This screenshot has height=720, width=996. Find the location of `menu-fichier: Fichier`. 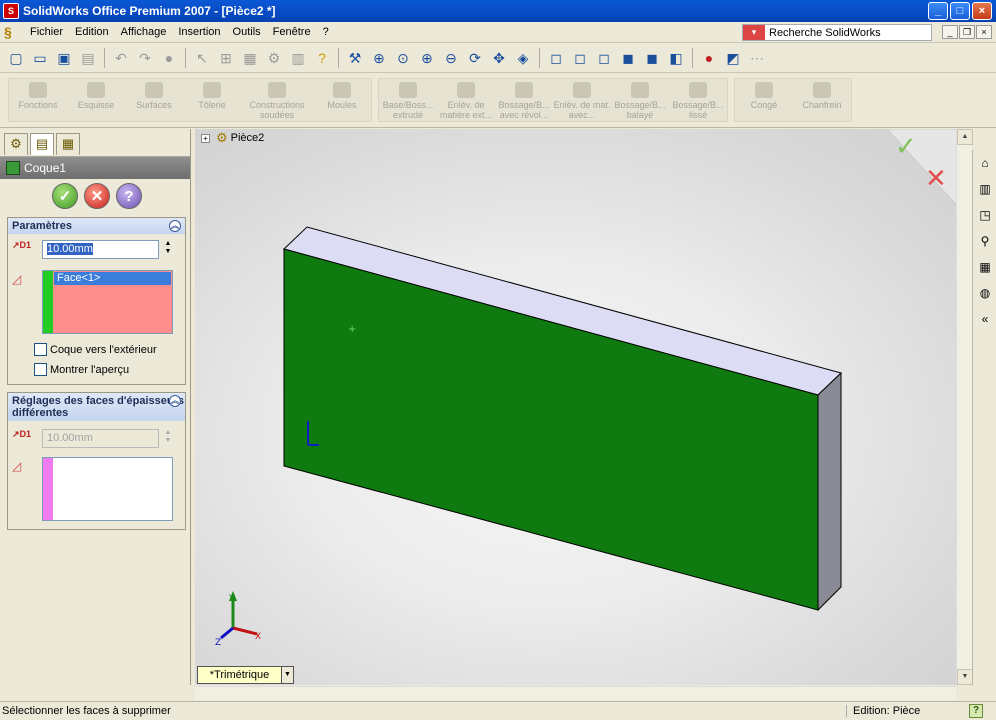

menu-fichier: Fichier is located at coordinates (46, 32).